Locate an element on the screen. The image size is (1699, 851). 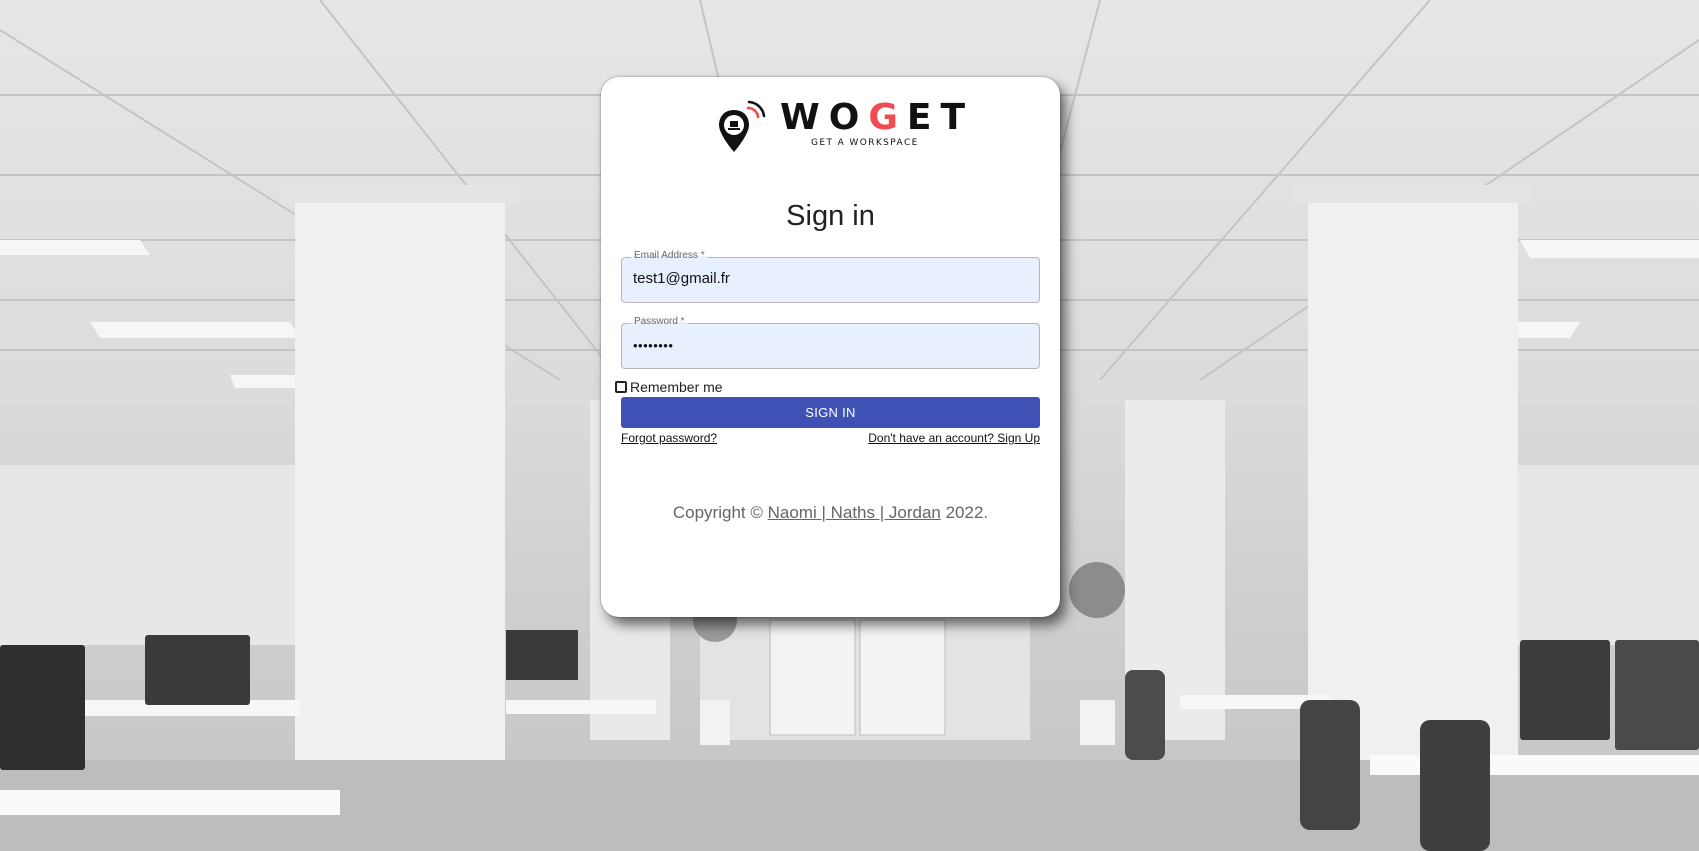
copyright-suffix: 2022. is located at coordinates (964, 512).